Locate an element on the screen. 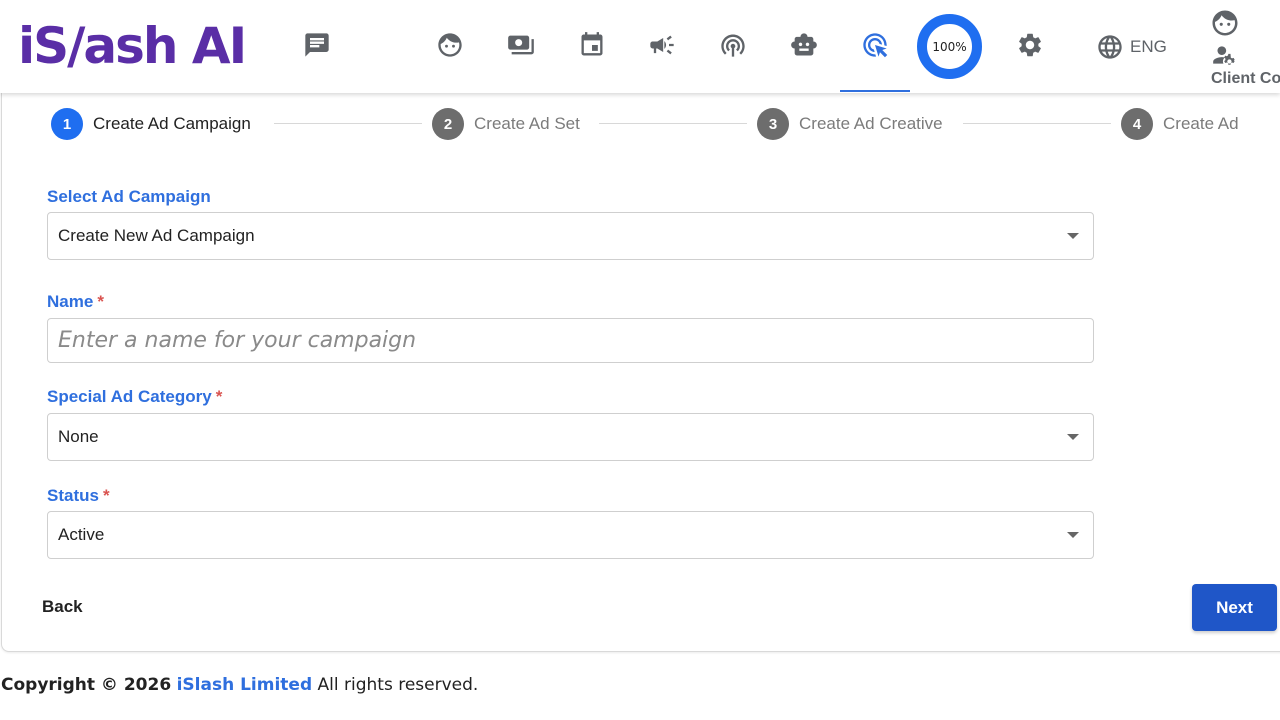 The width and height of the screenshot is (1280, 720). special-category-dropdown: None is located at coordinates (570, 437).